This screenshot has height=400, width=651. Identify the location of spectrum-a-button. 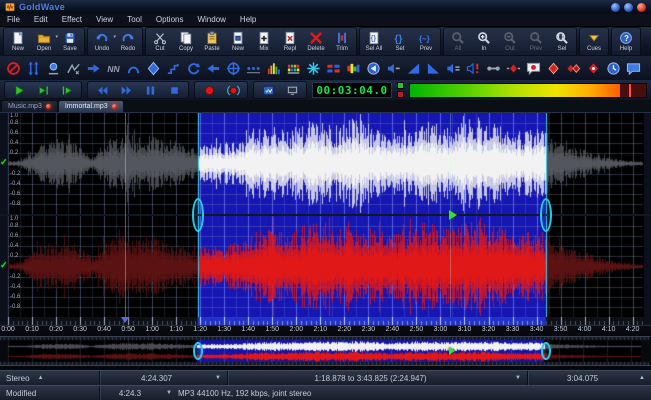
(273, 68).